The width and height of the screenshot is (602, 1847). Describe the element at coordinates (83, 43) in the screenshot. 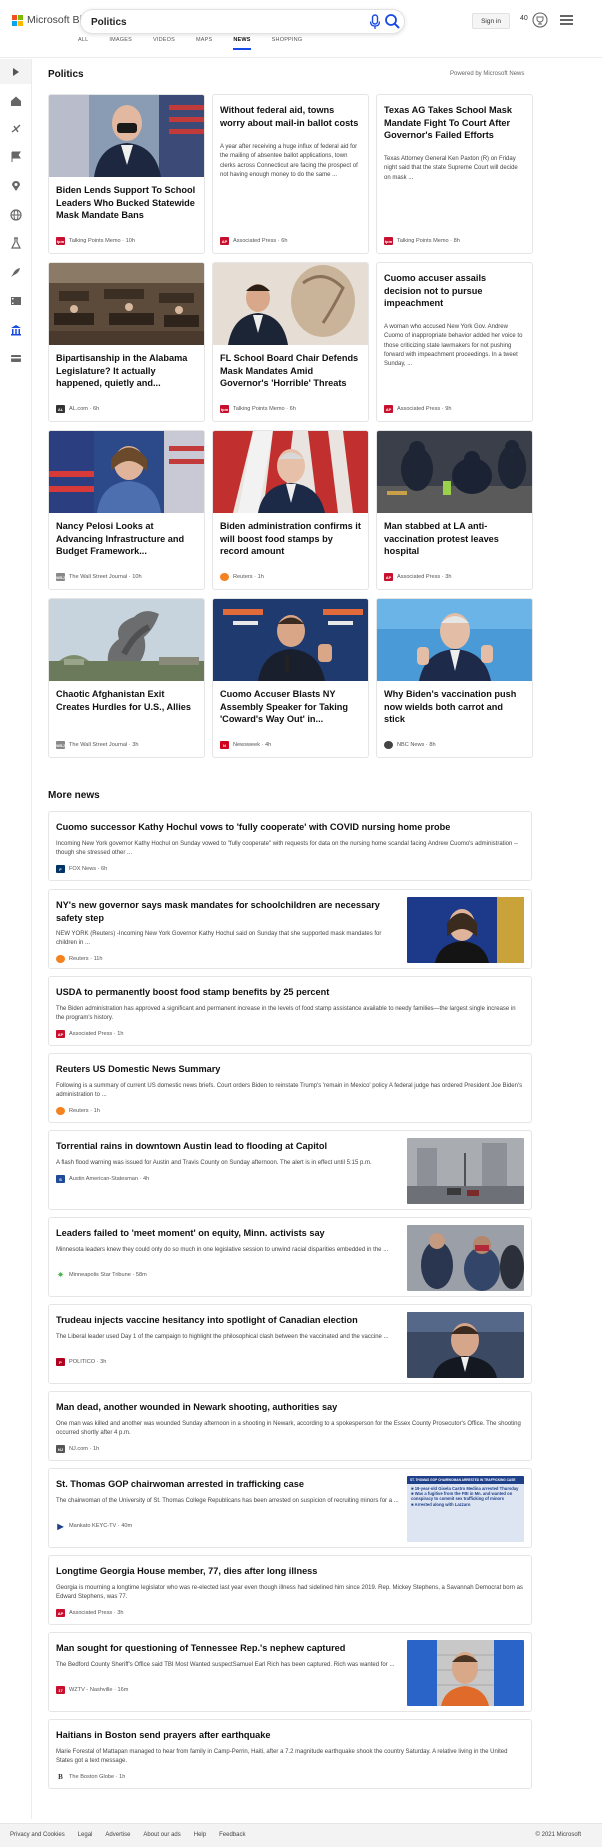

I see `tab-all: ALL` at that location.